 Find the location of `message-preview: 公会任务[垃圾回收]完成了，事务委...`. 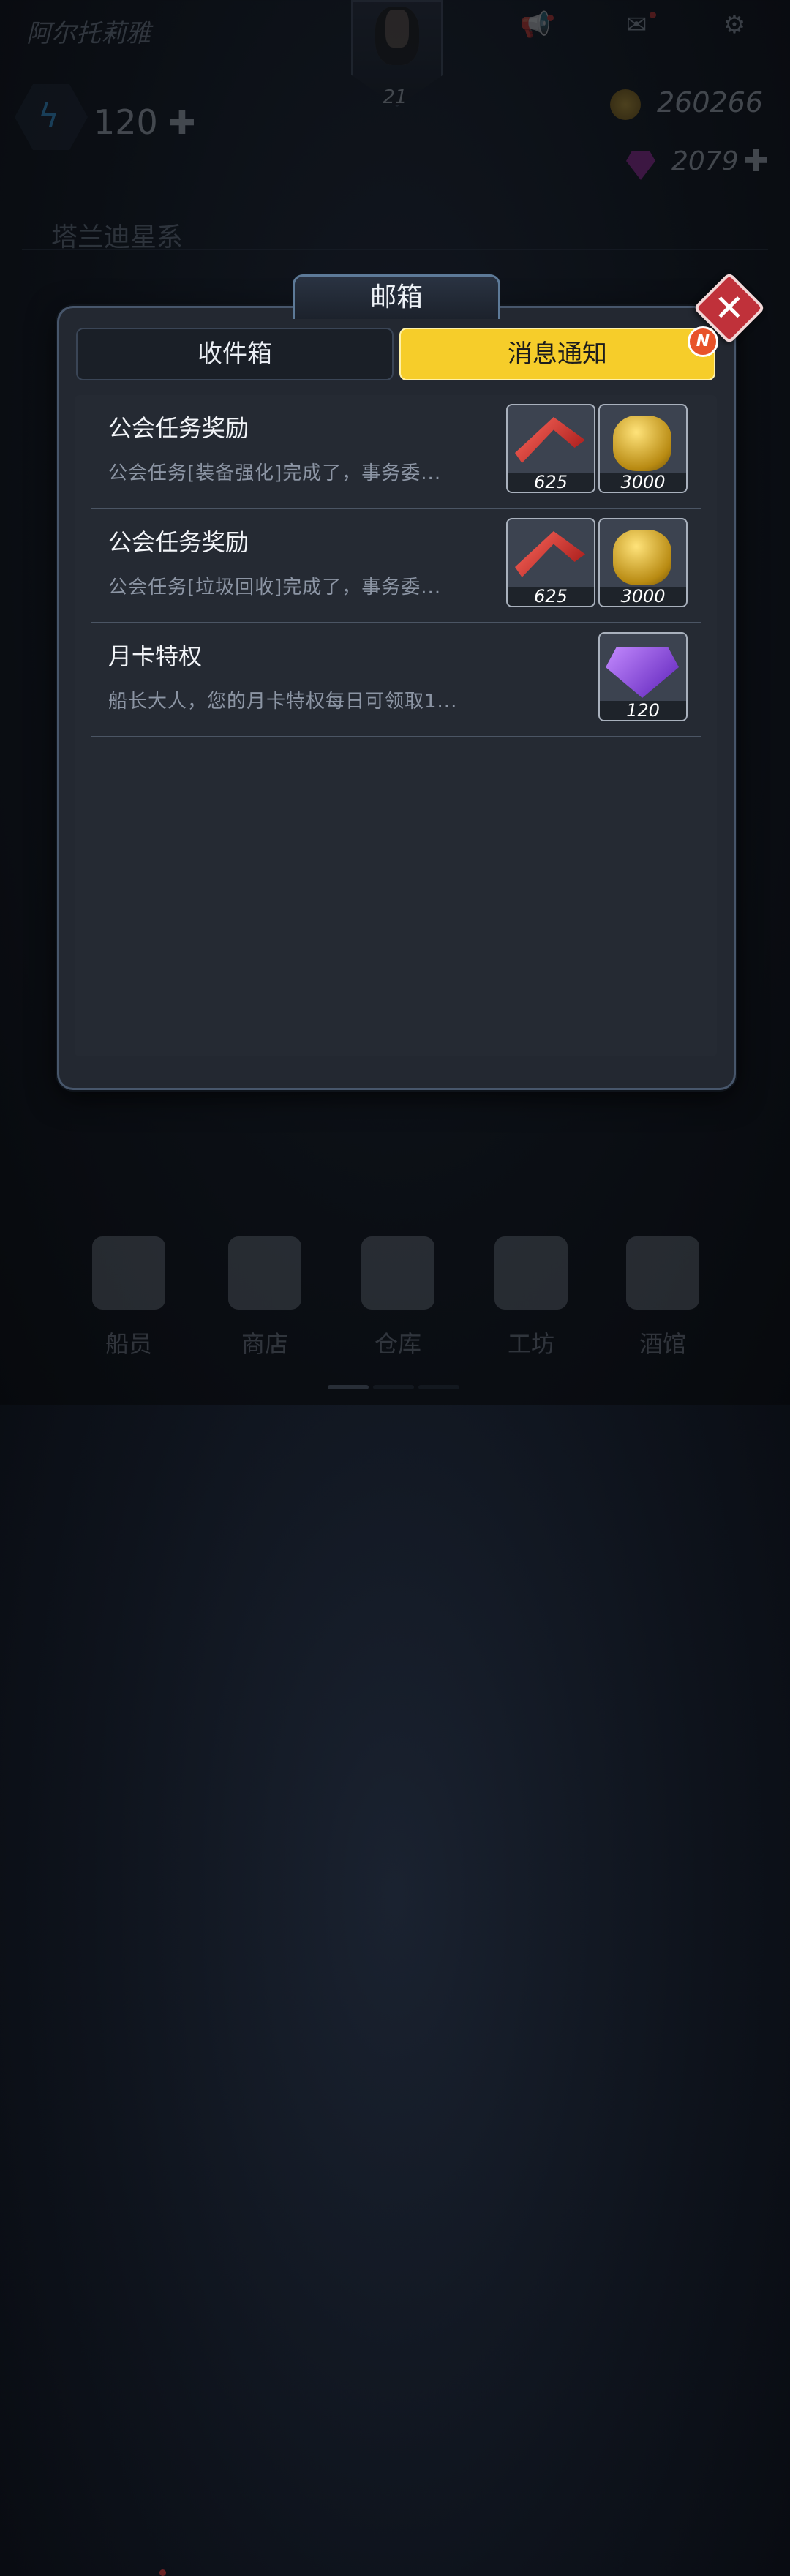

message-preview: 公会任务[垃圾回收]完成了，事务委... is located at coordinates (275, 587).